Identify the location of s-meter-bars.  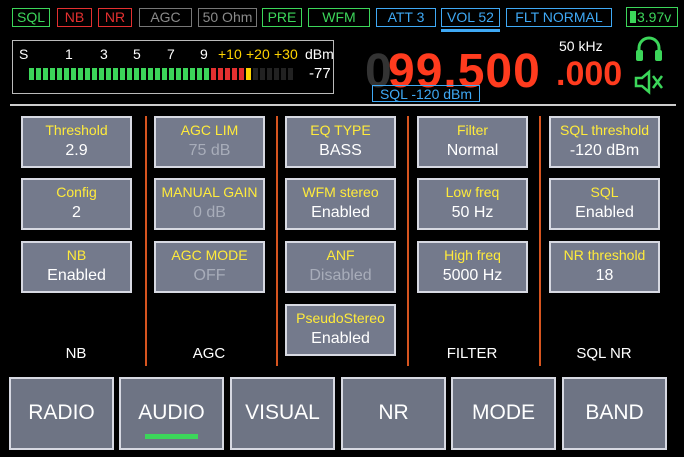
(161, 74).